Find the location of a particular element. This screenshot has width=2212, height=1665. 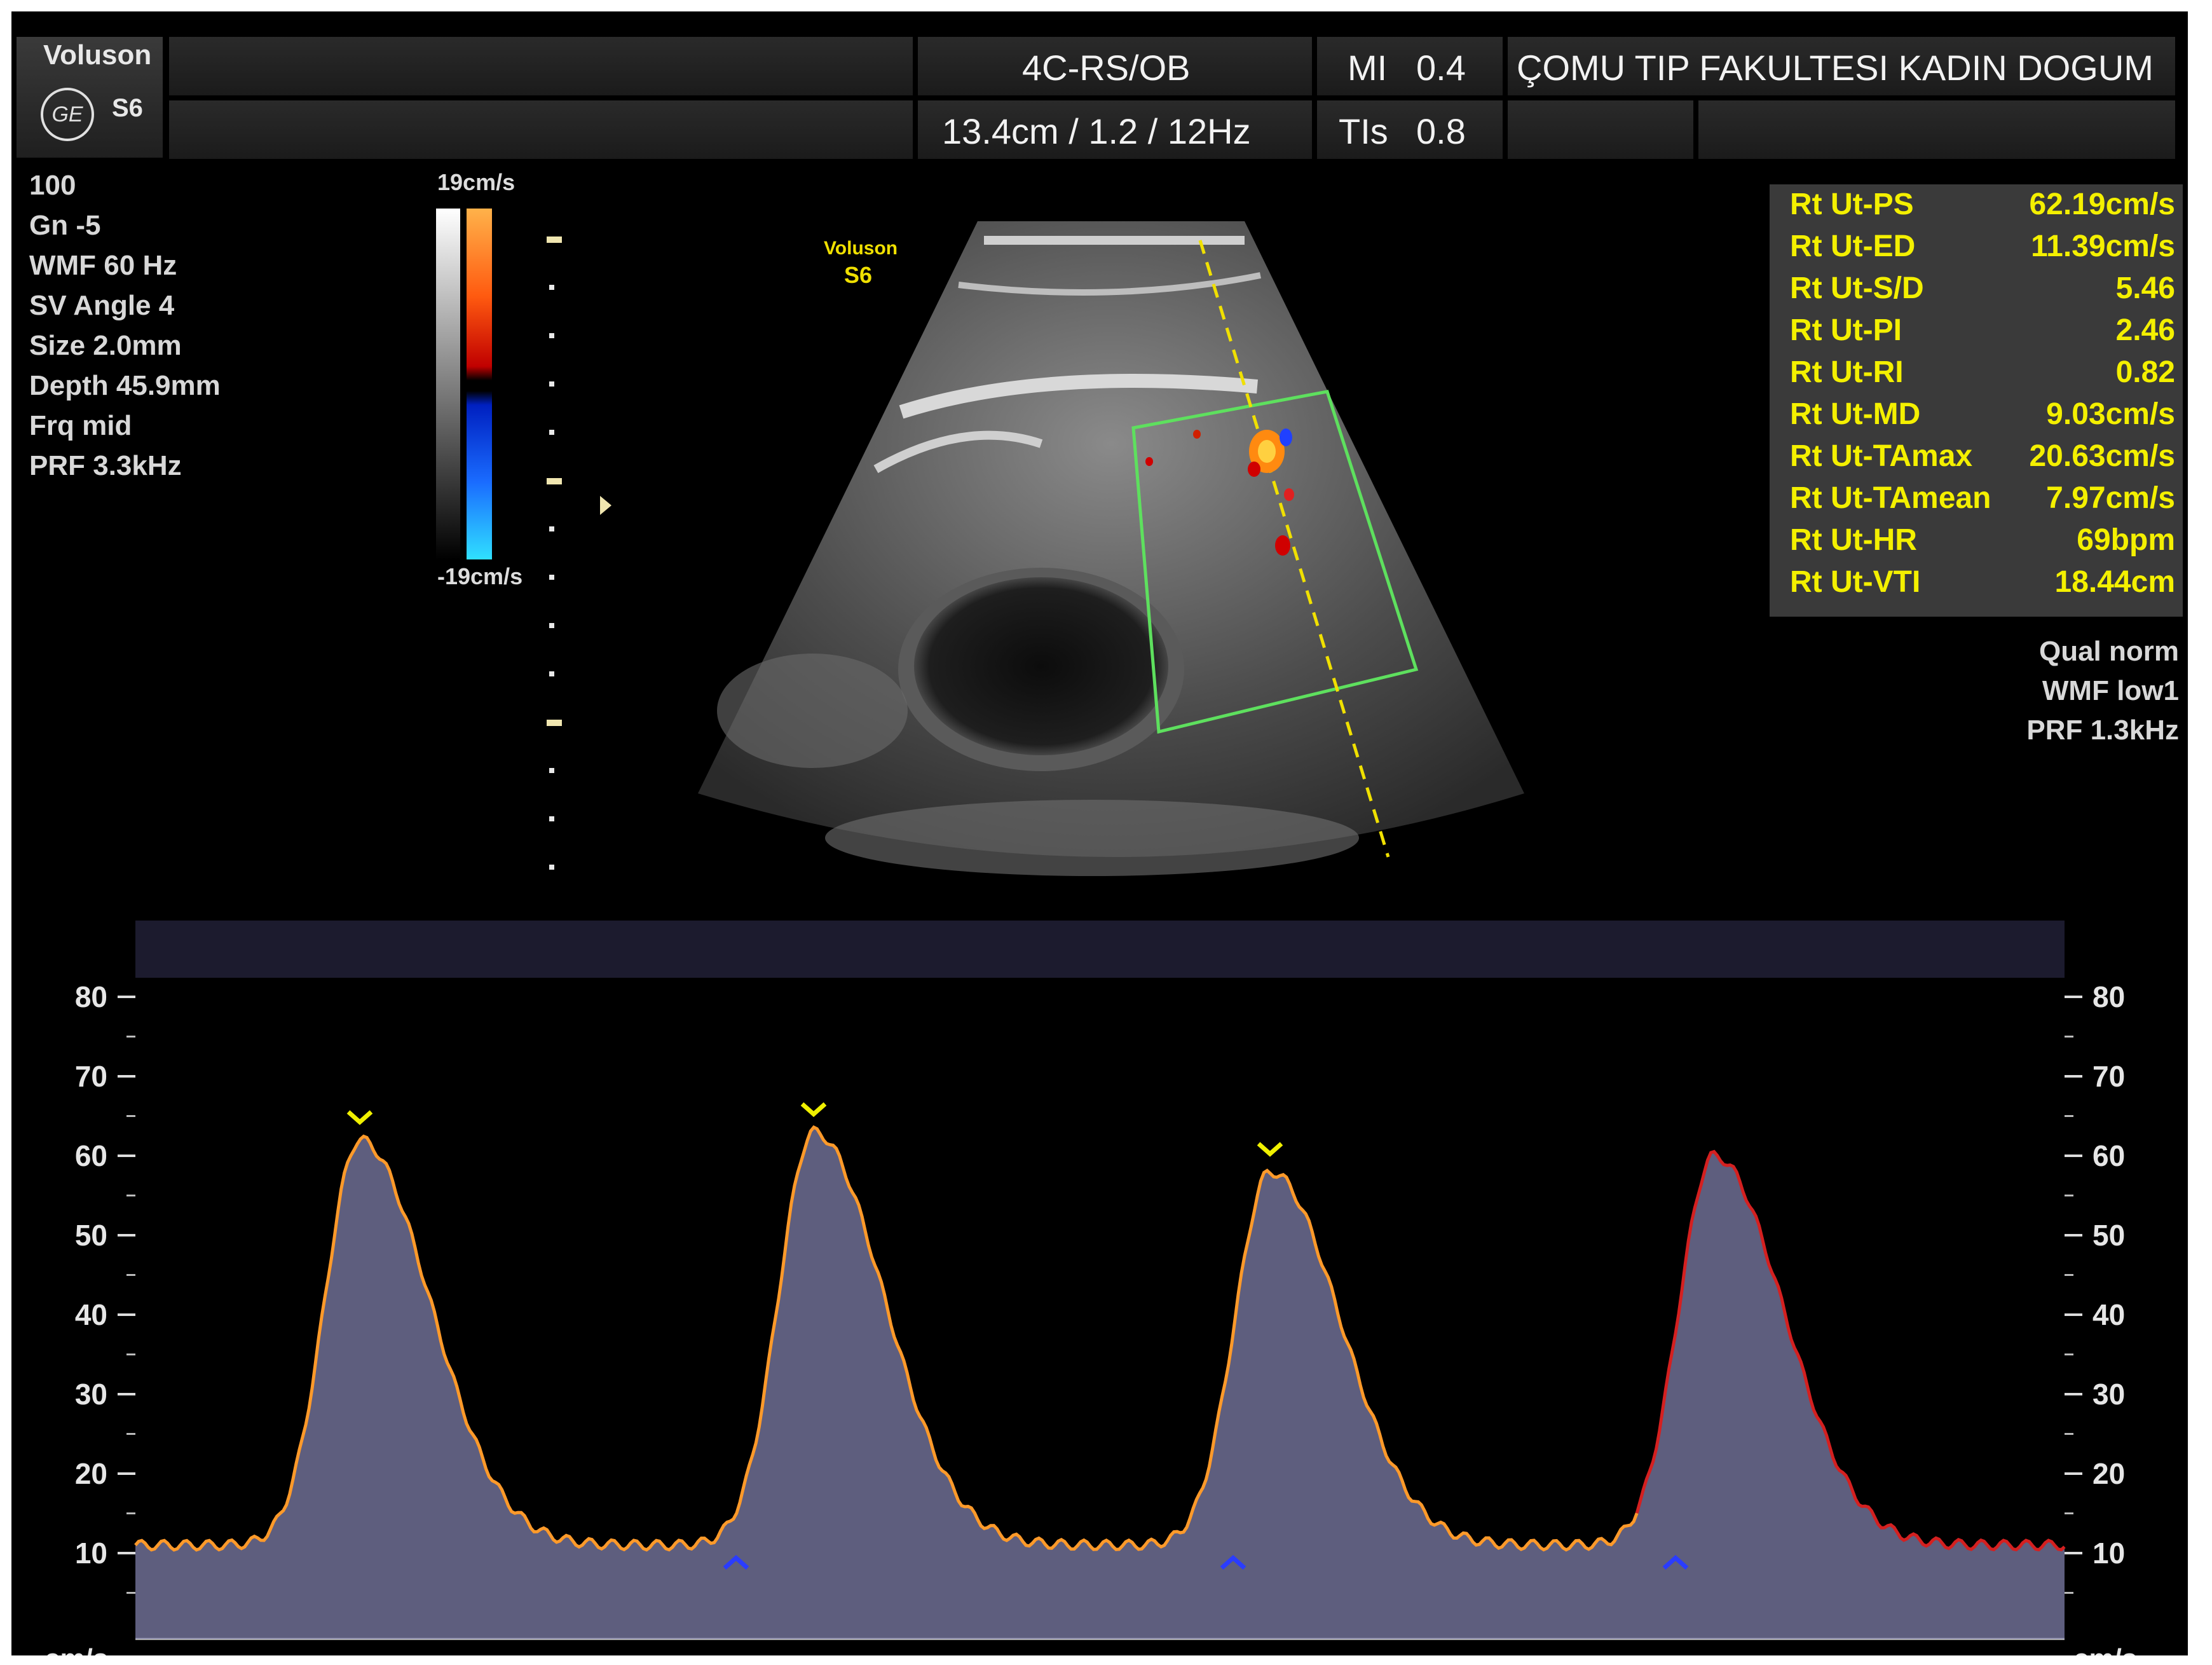

measurement-row: Rt Ut-VTI 18.44cm is located at coordinates (1976, 585).